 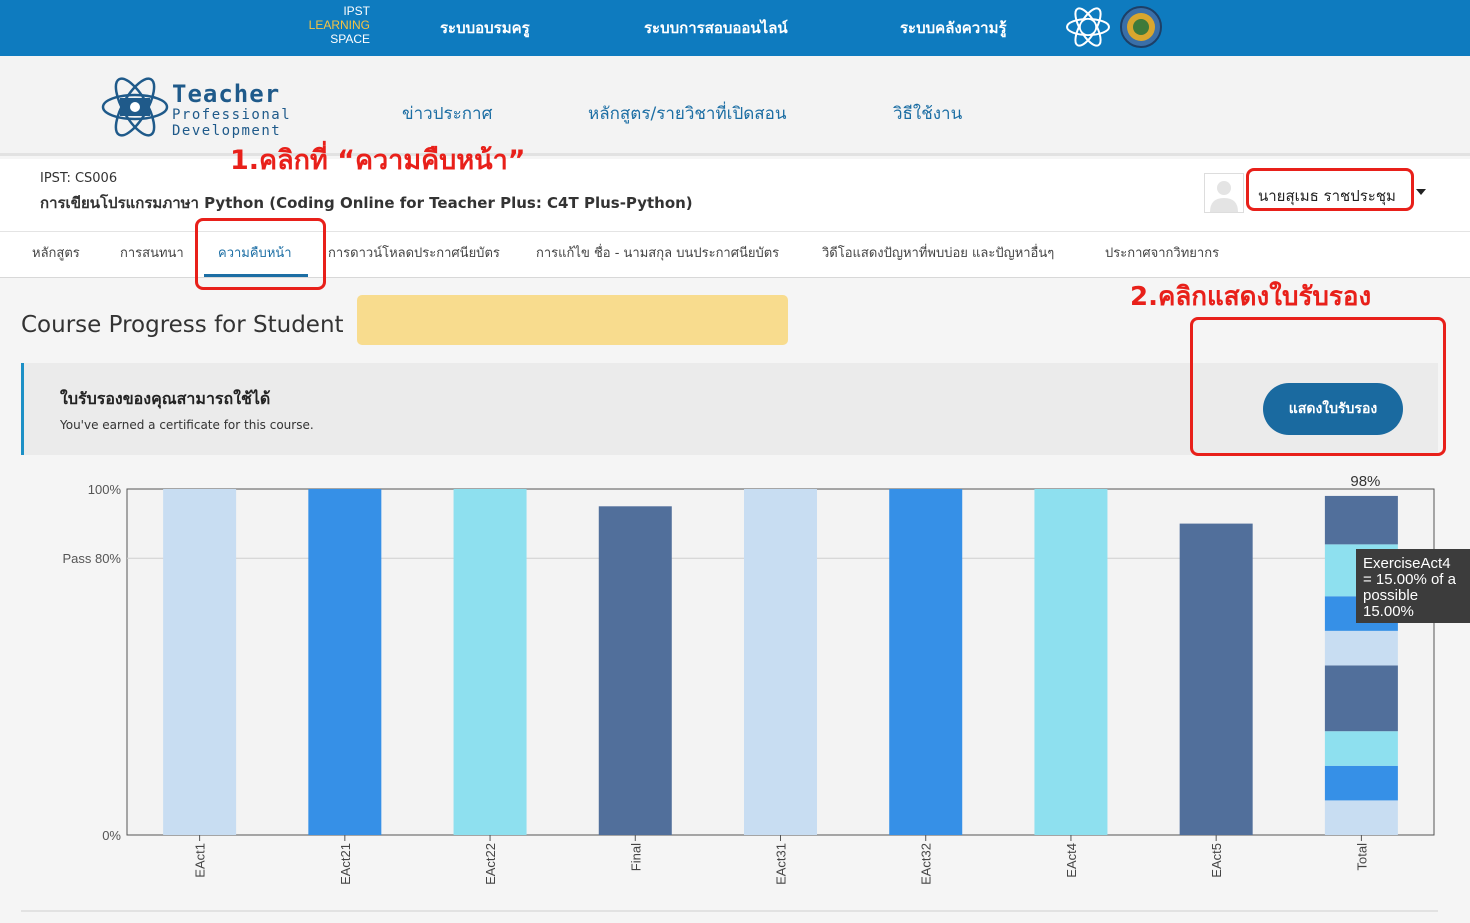 What do you see at coordinates (1216, 860) in the screenshot?
I see `x-tick-label: EAct5` at bounding box center [1216, 860].